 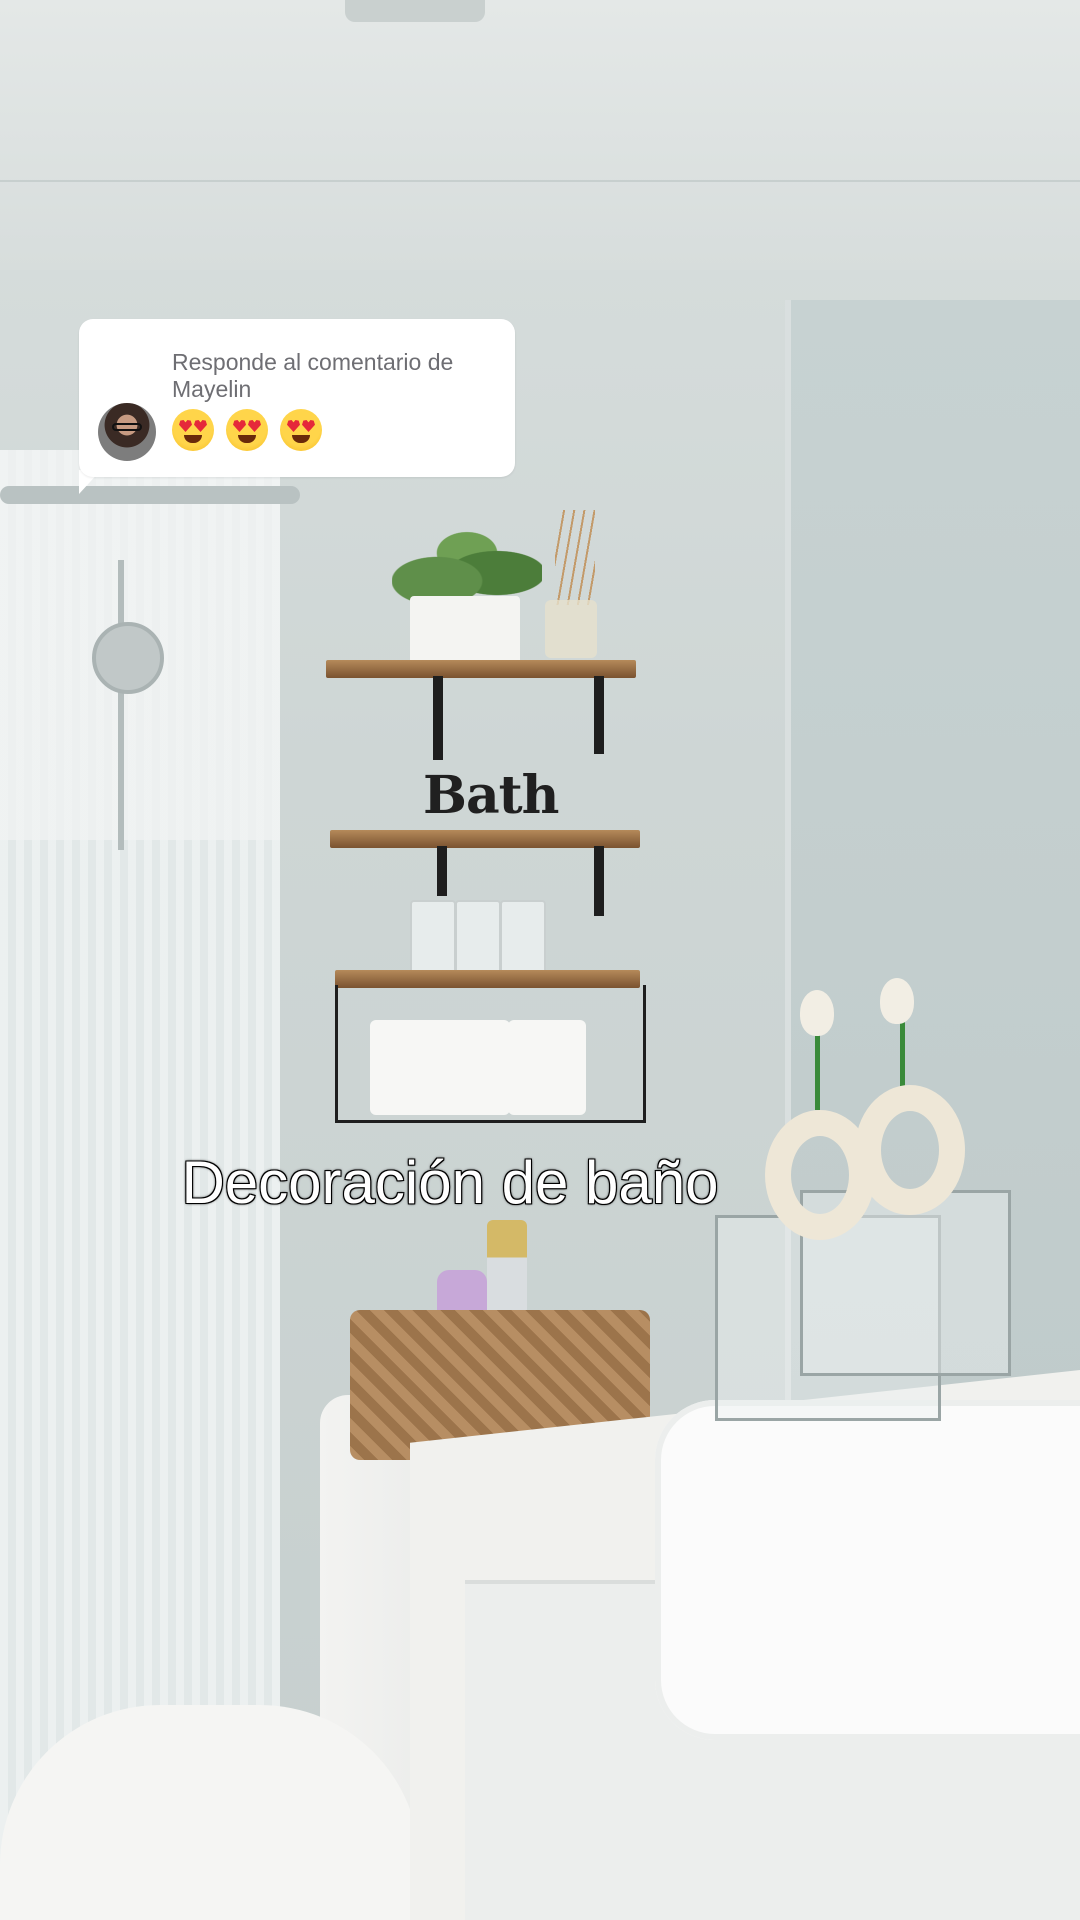 I want to click on reply-comment-text, so click(x=247, y=430).